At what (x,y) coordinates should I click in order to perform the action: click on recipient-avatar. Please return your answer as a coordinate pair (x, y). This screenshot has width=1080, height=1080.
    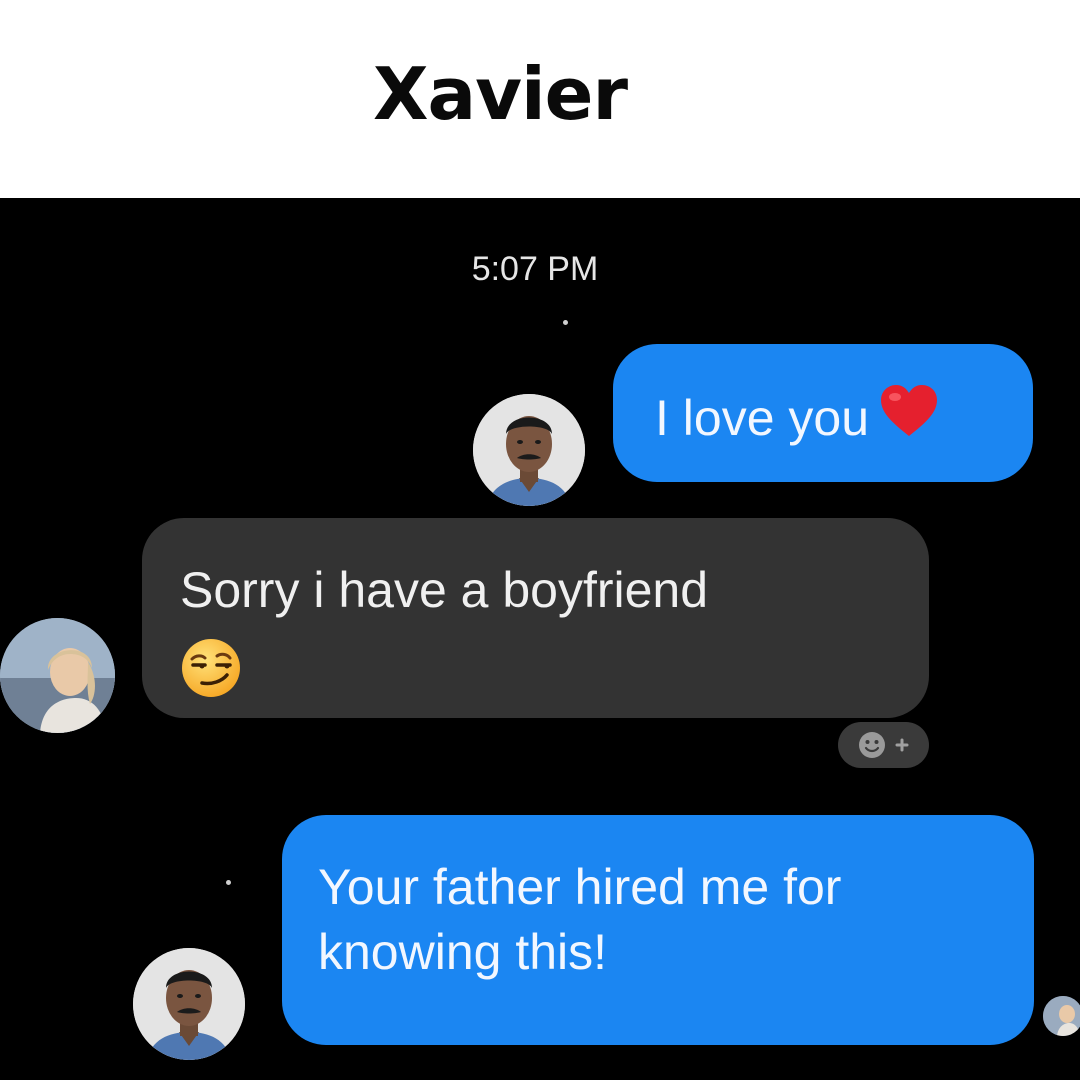
    Looking at the image, I should click on (57, 675).